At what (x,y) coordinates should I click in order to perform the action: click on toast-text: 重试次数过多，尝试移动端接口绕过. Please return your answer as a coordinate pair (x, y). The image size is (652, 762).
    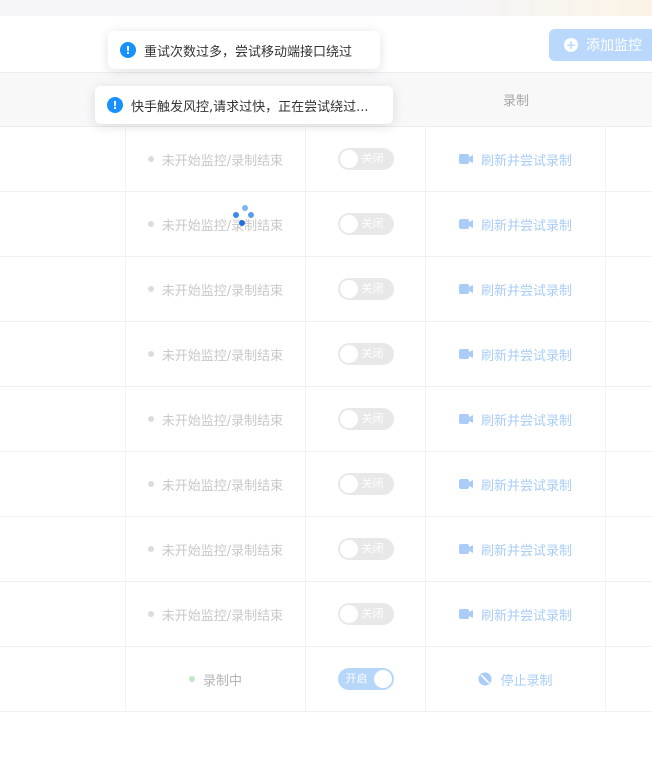
    Looking at the image, I should click on (248, 52).